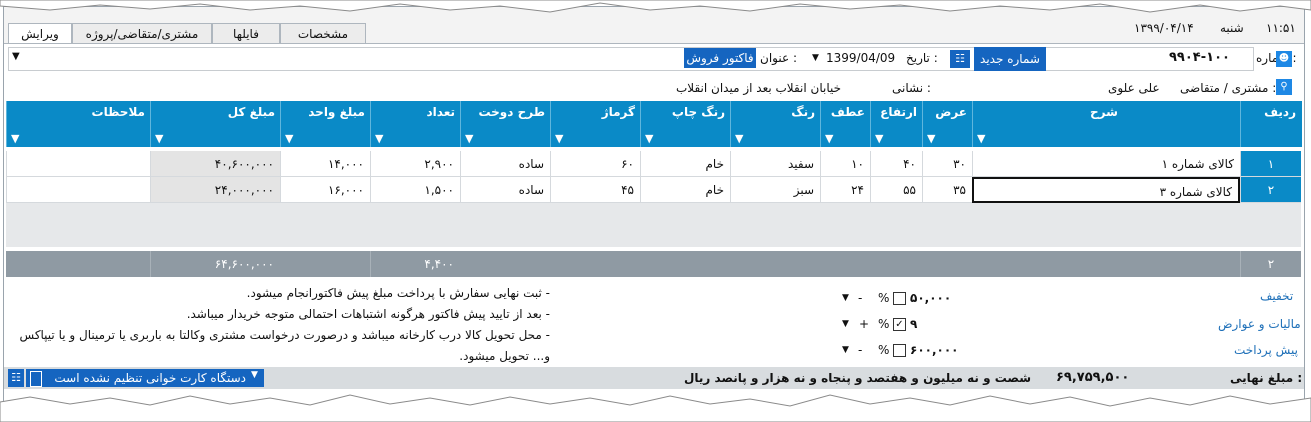 Image resolution: width=1311 pixels, height=422 pixels. What do you see at coordinates (325, 124) in the screenshot?
I see `col-unit-price: مبلغ واحد ▼` at bounding box center [325, 124].